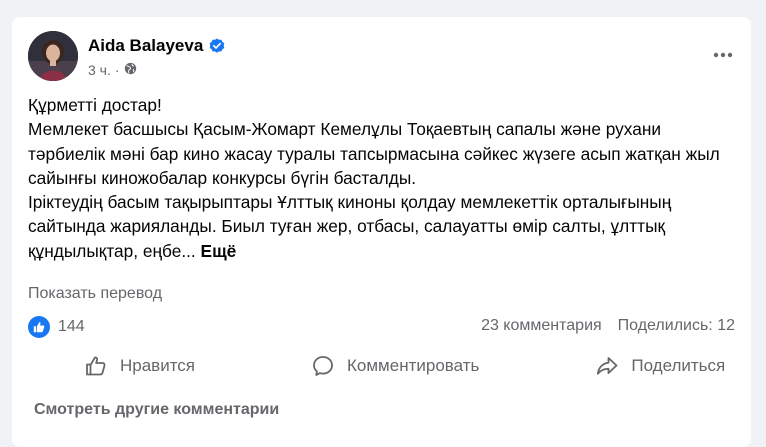 The image size is (766, 447). I want to click on thumbs-up-icon, so click(96, 366).